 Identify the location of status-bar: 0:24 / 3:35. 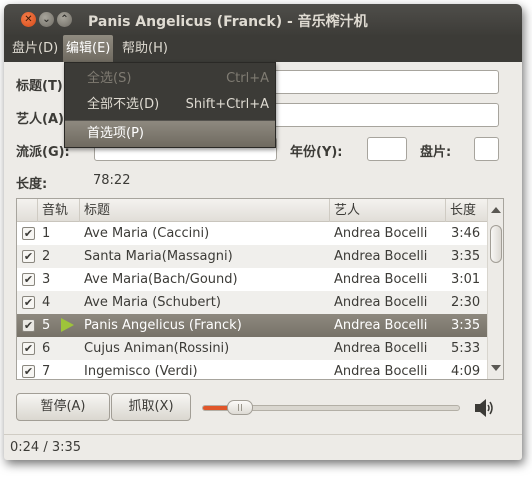
(263, 447).